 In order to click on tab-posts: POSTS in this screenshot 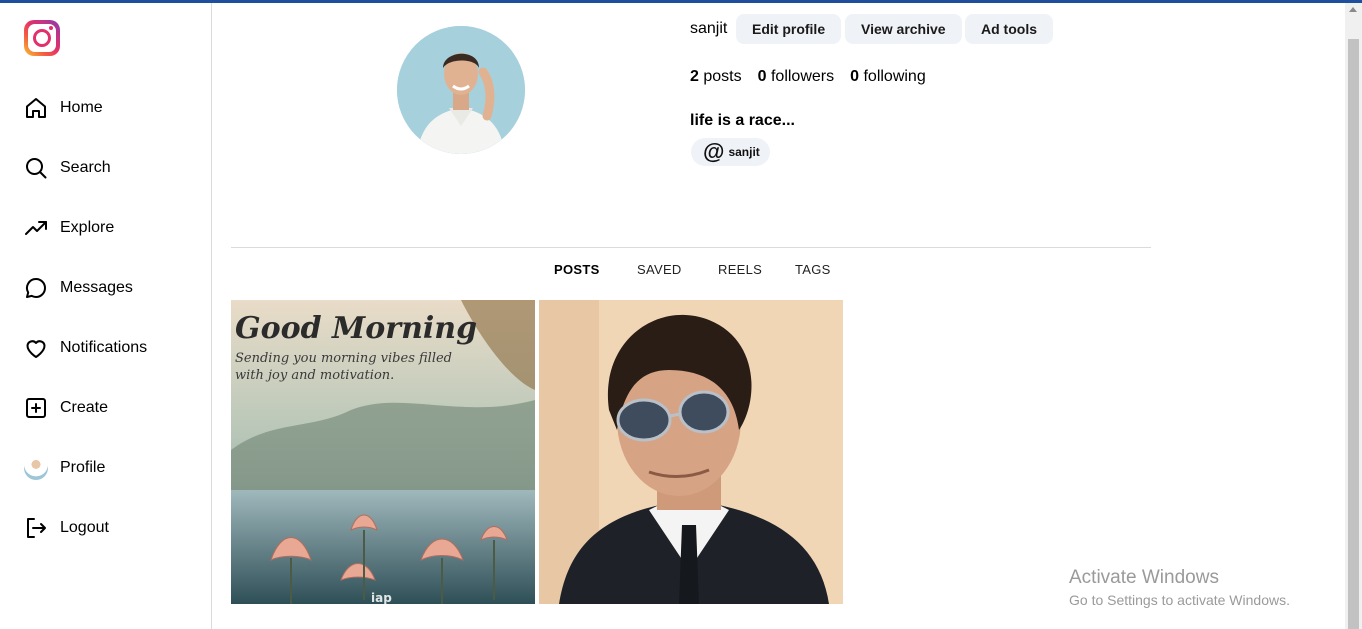, I will do `click(577, 269)`.